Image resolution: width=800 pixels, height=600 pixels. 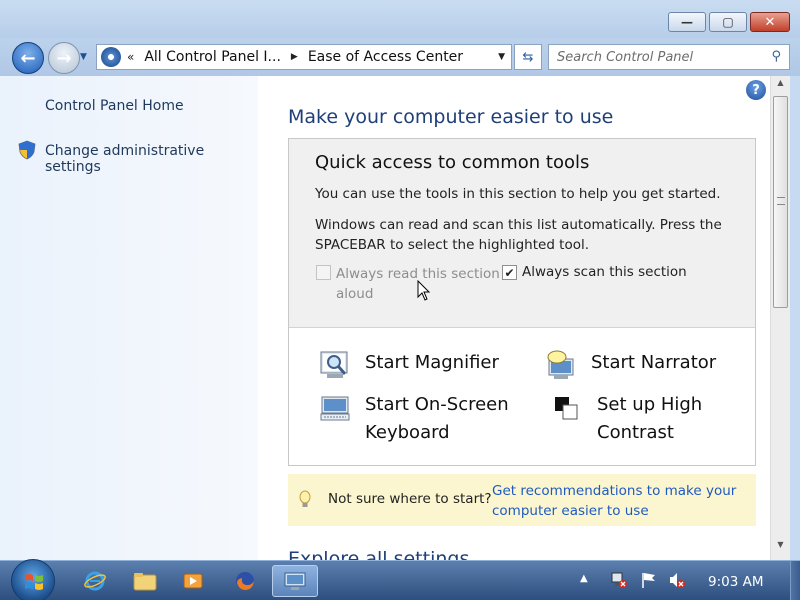 I want to click on lightbulb-icon, so click(x=305, y=498).